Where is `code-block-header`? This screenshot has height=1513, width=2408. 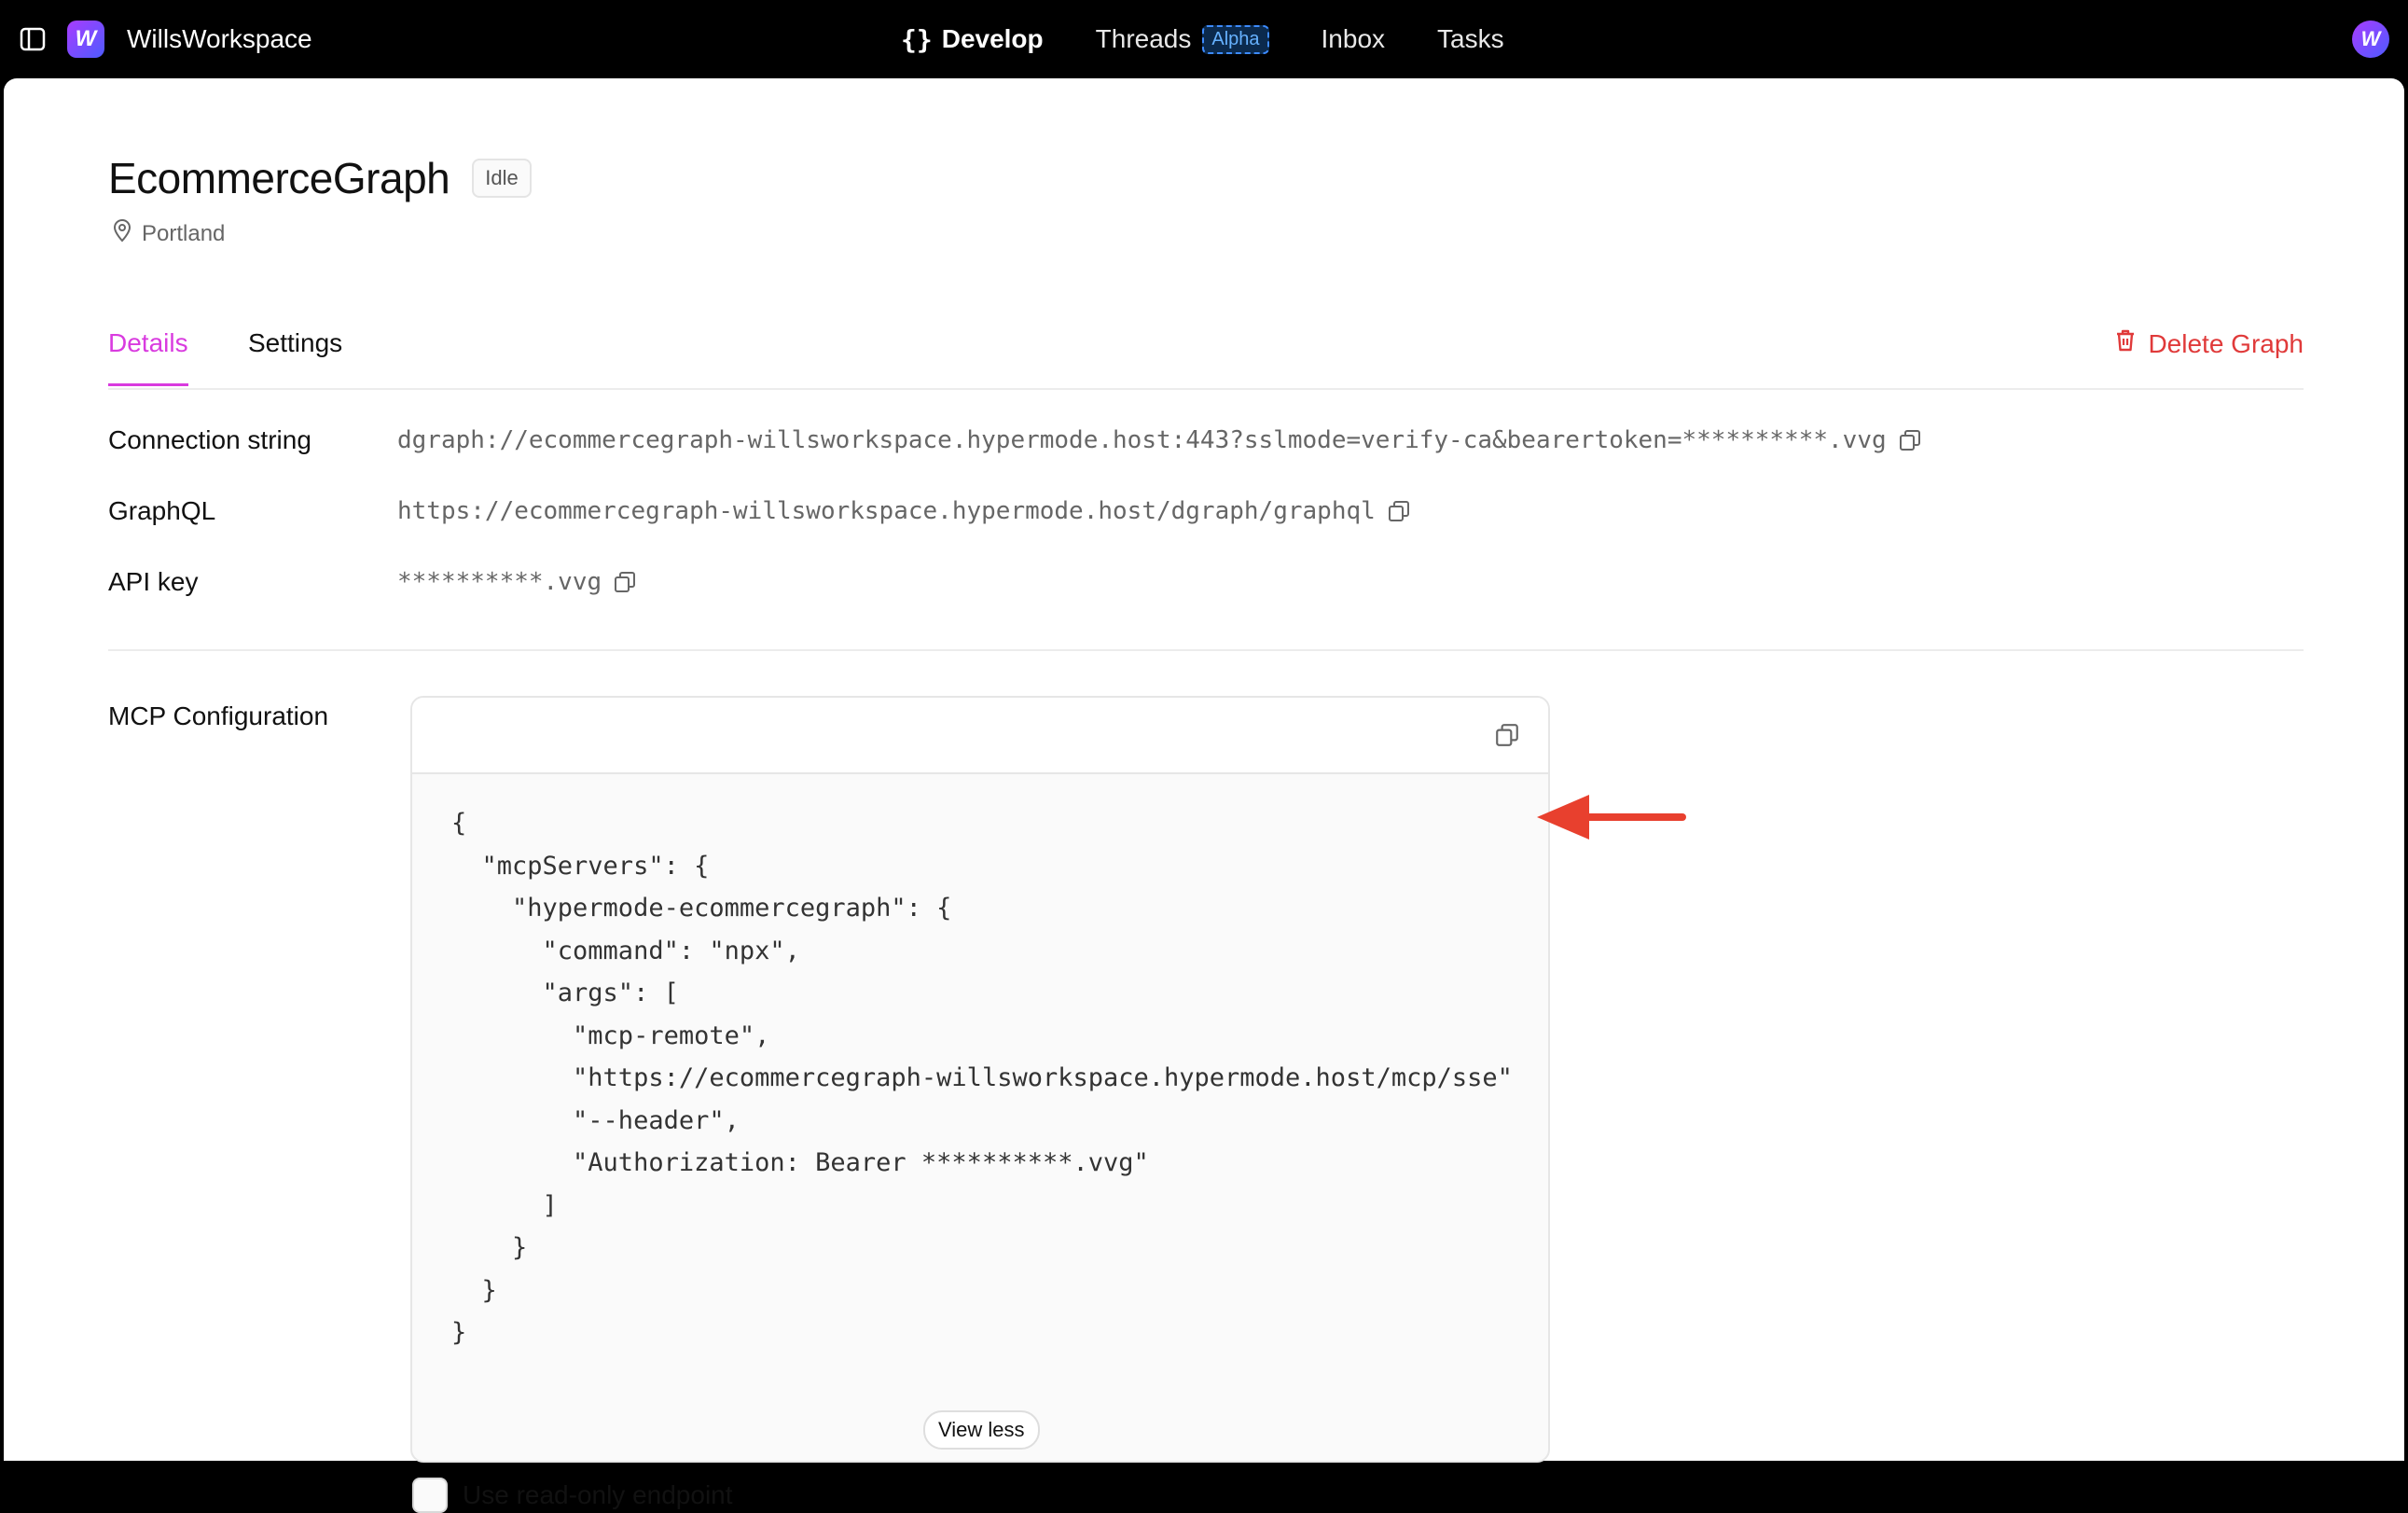
code-block-header is located at coordinates (980, 736).